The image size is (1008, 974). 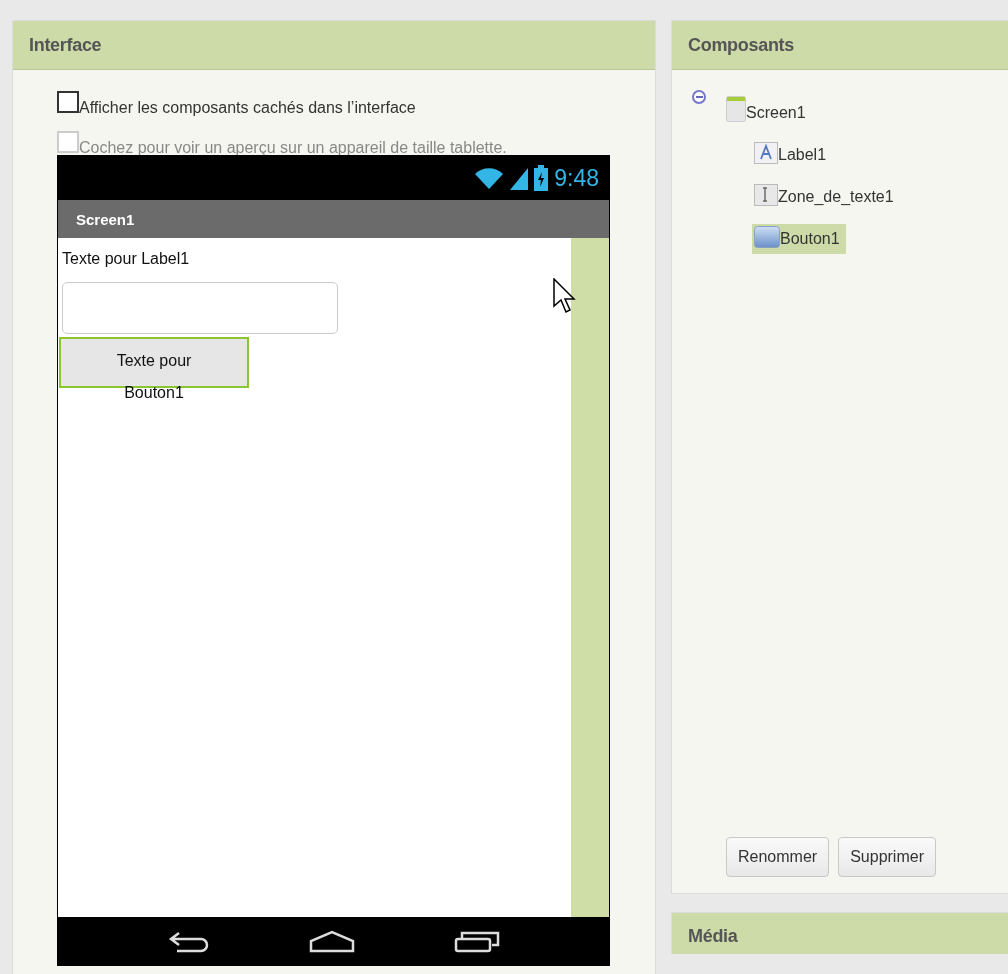 What do you see at coordinates (699, 97) in the screenshot?
I see `collapse-icon` at bounding box center [699, 97].